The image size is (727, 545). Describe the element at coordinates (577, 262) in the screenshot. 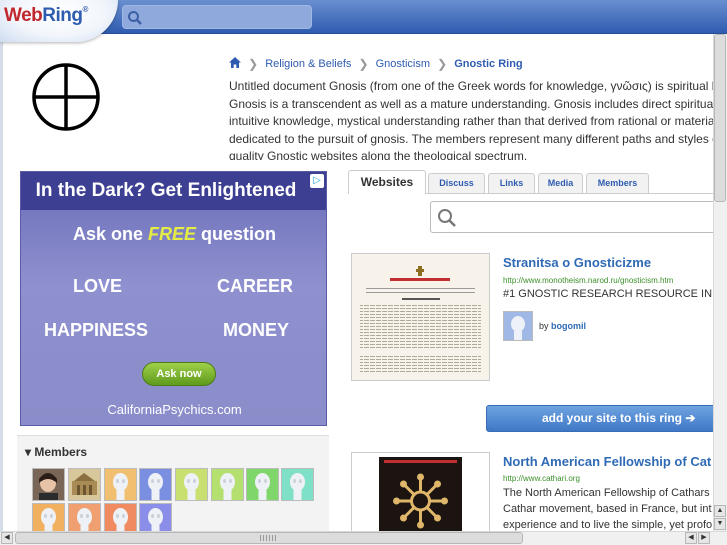

I see `site-title-link: Stranitsa o Gnosticizme` at that location.